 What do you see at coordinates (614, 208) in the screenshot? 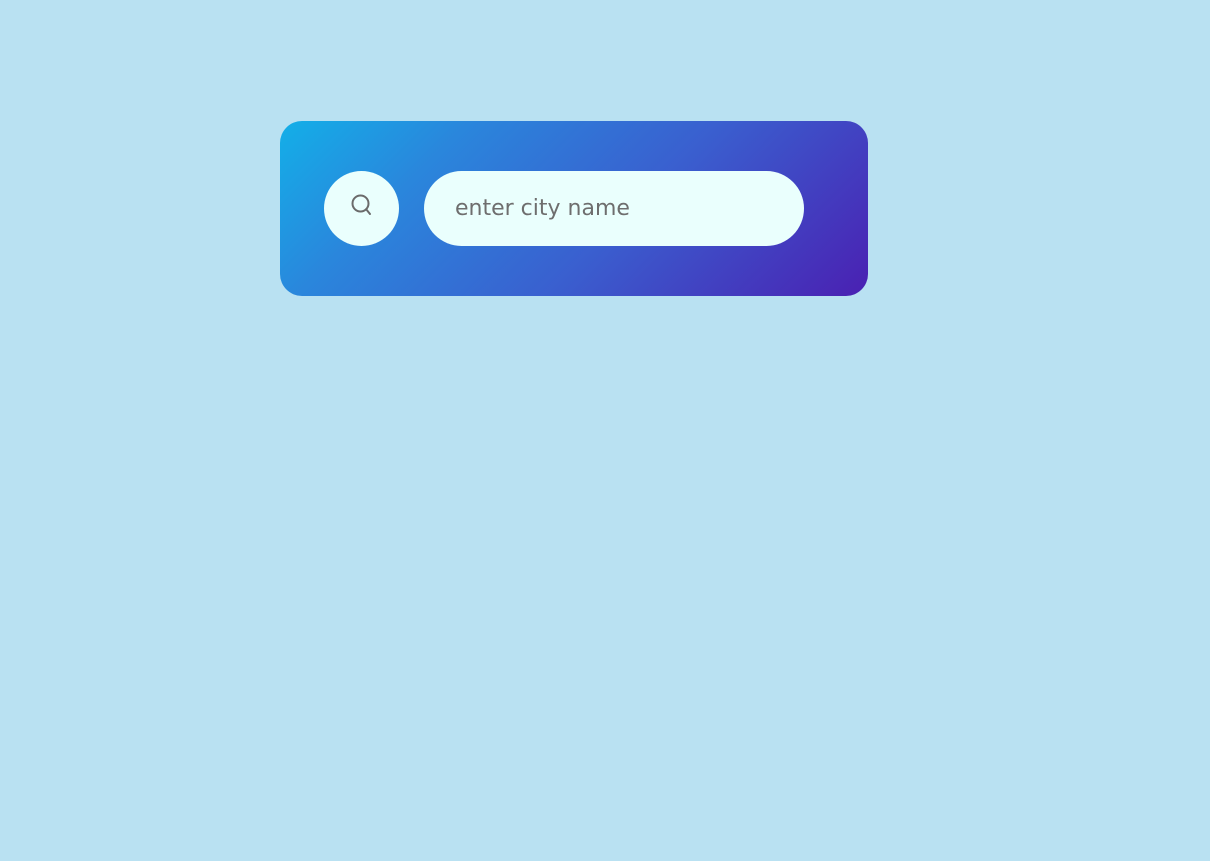
I see `city-search-input` at bounding box center [614, 208].